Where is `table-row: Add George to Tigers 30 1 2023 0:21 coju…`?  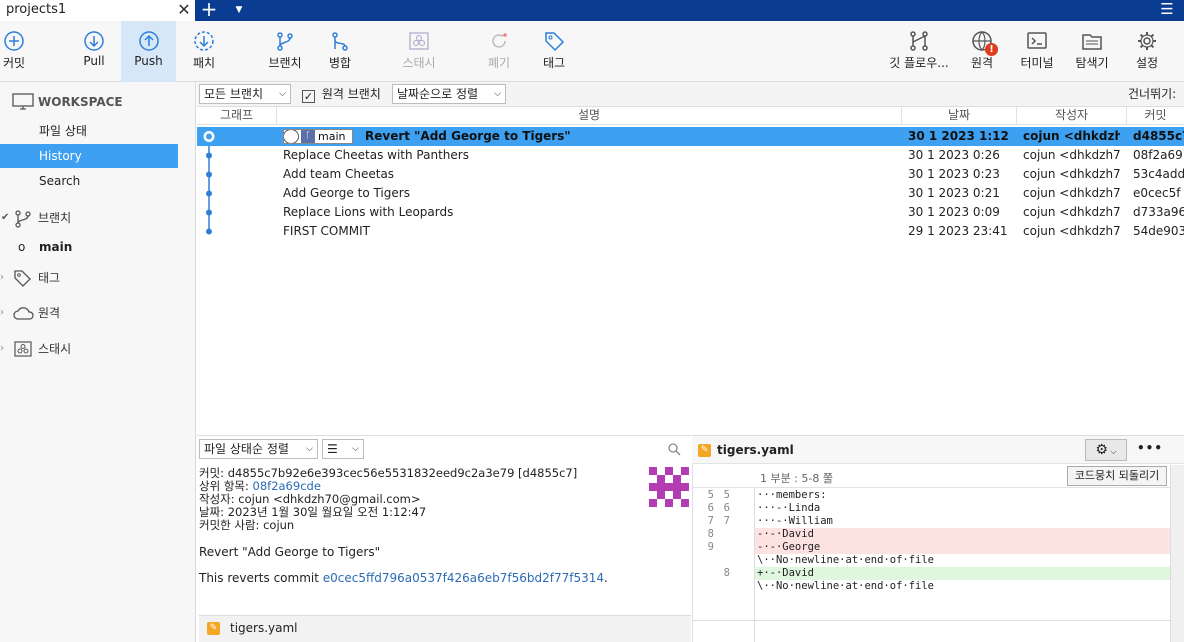
table-row: Add George to Tigers 30 1 2023 0:21 coju… is located at coordinates (690, 193).